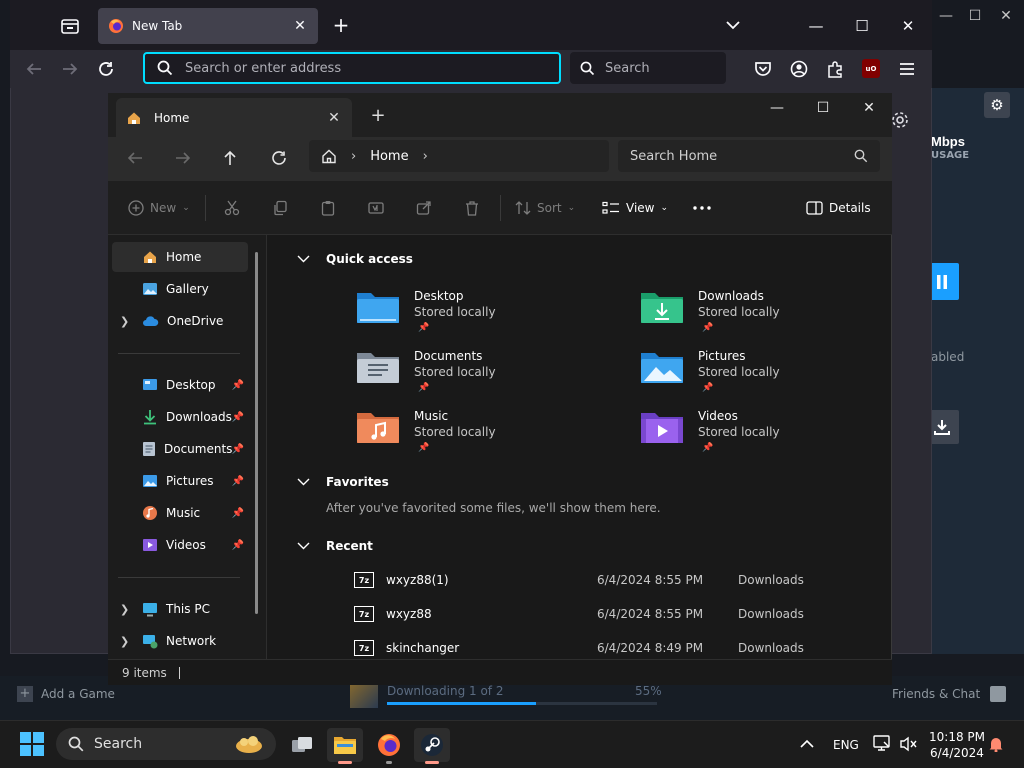  I want to click on view-button: View ⌄, so click(635, 208).